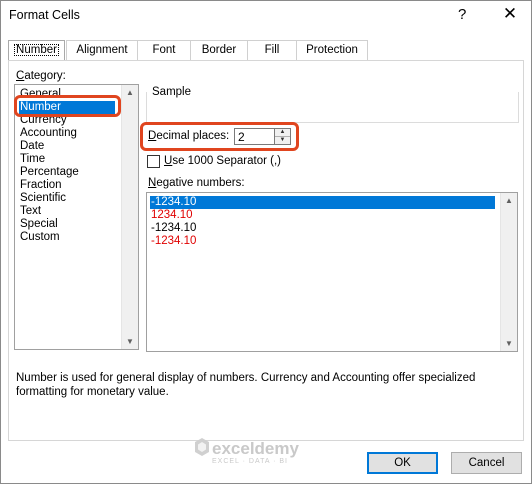  What do you see at coordinates (67, 106) in the screenshot?
I see `number-highlight-box` at bounding box center [67, 106].